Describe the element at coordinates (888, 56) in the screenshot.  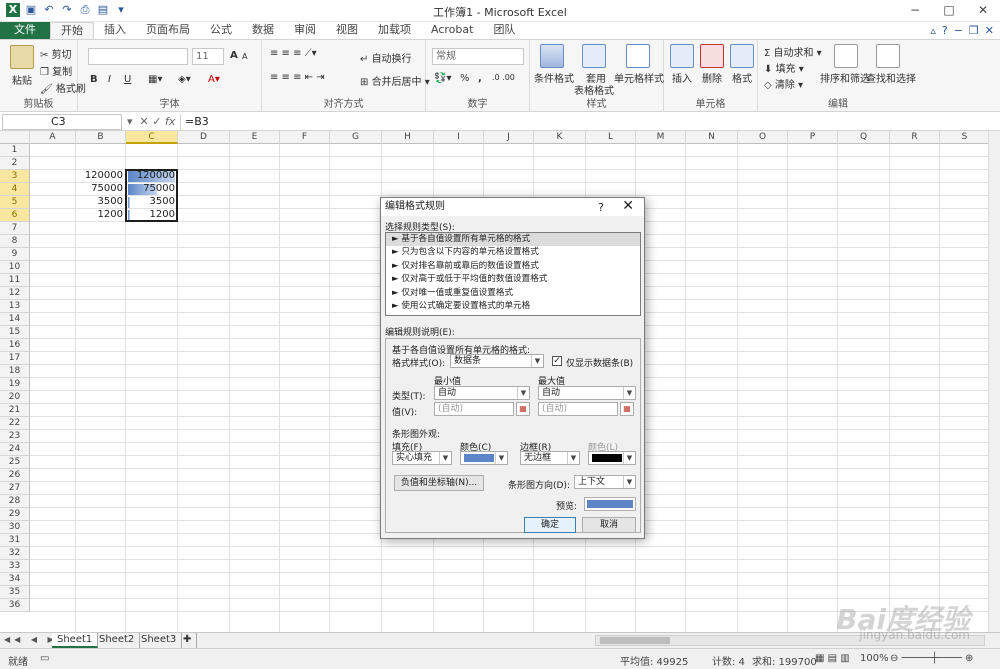
I see `find-select-icon` at that location.